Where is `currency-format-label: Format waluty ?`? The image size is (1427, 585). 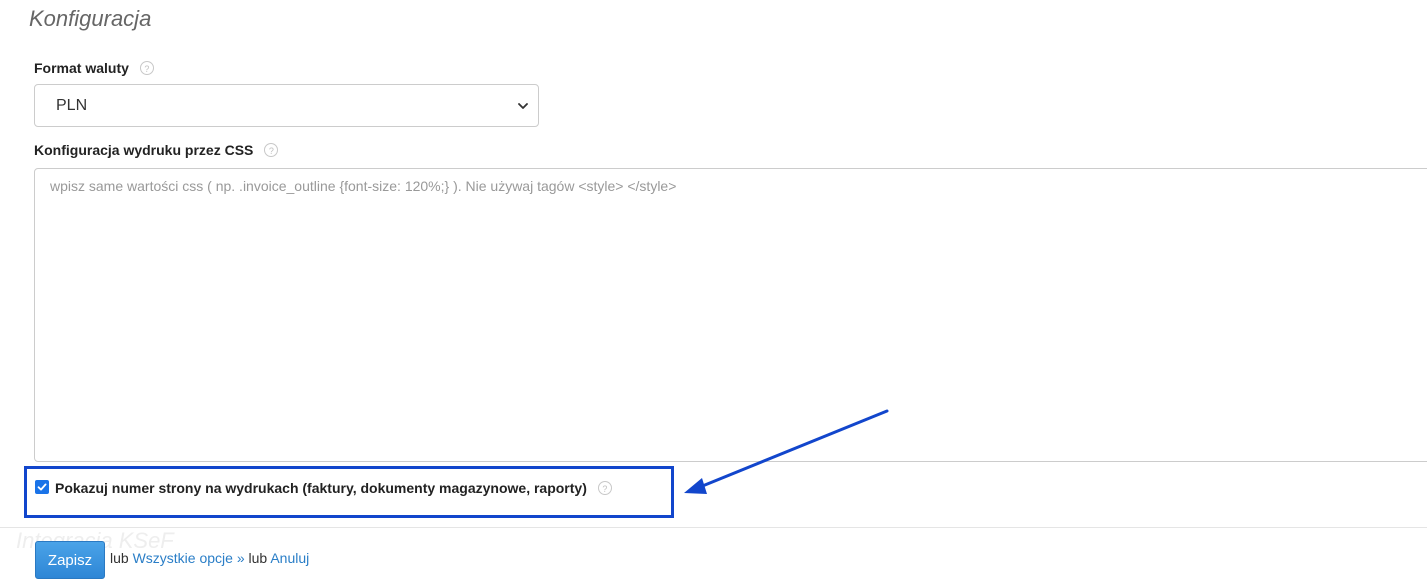
currency-format-label: Format waluty ? is located at coordinates (94, 68).